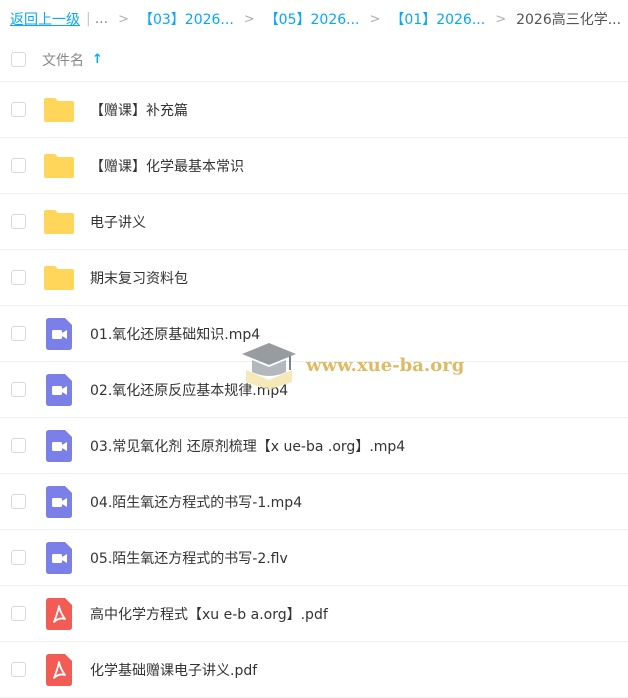  I want to click on sort-ascending-icon: ↑, so click(97, 59).